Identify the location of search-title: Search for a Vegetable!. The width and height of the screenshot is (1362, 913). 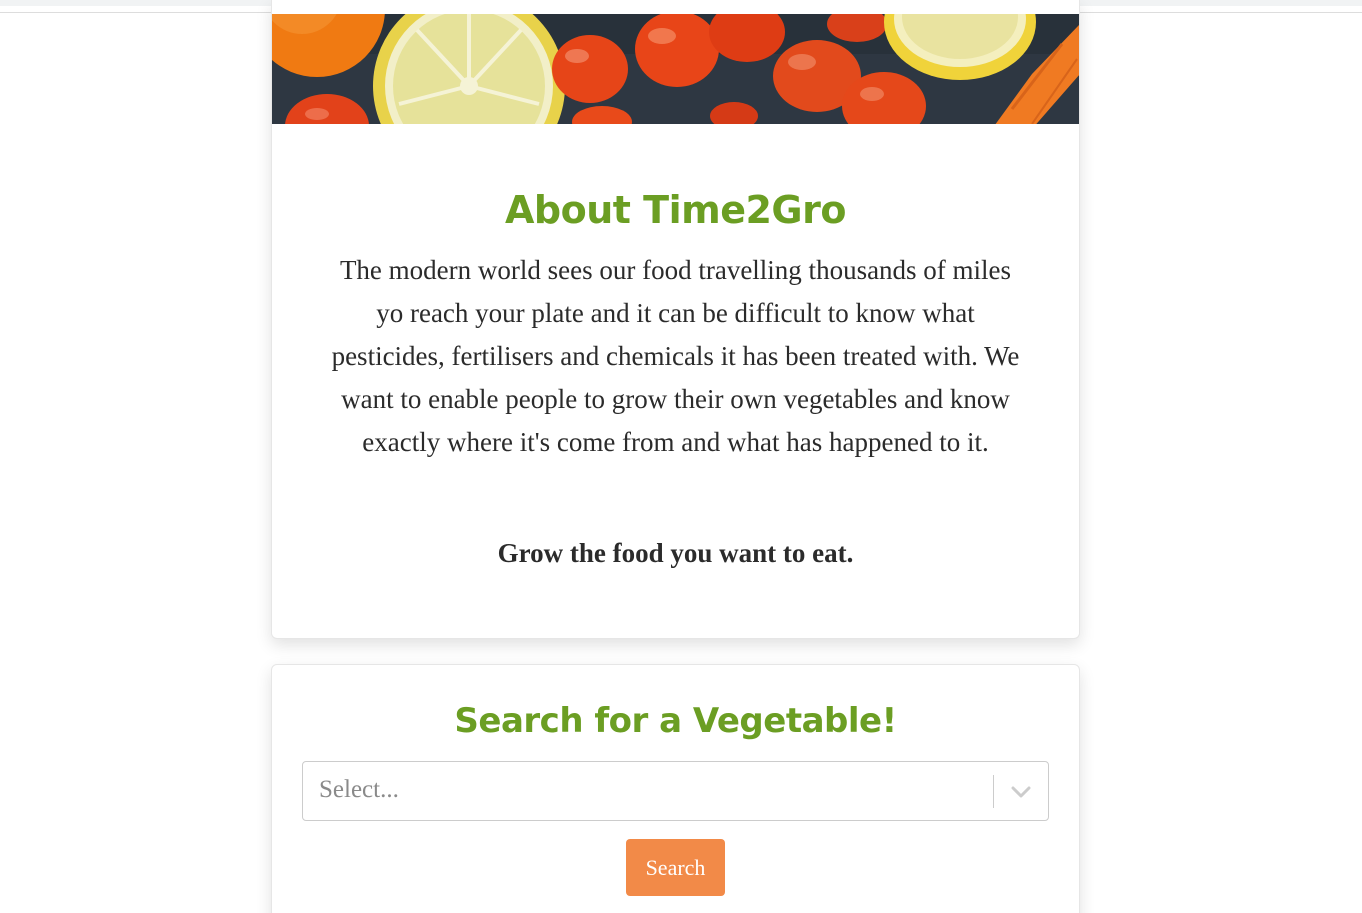
(675, 721).